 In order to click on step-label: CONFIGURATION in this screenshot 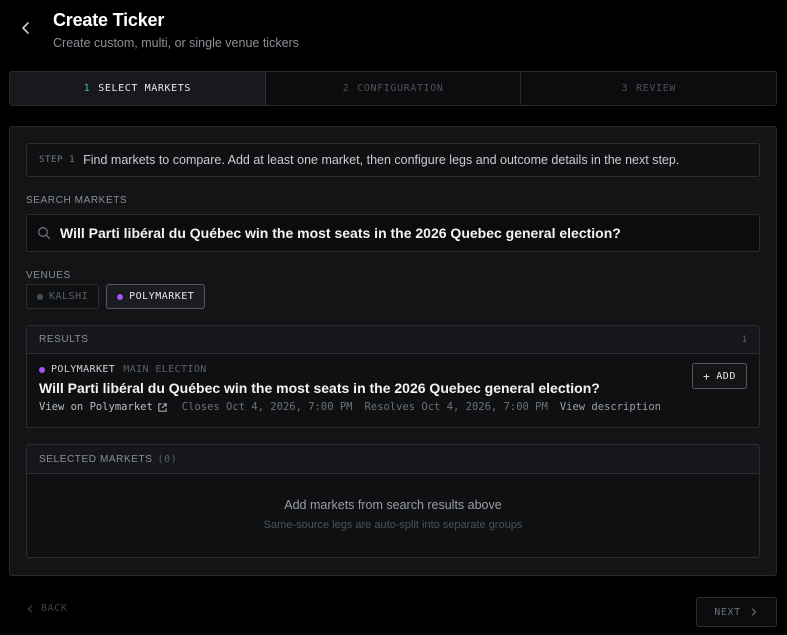, I will do `click(400, 88)`.